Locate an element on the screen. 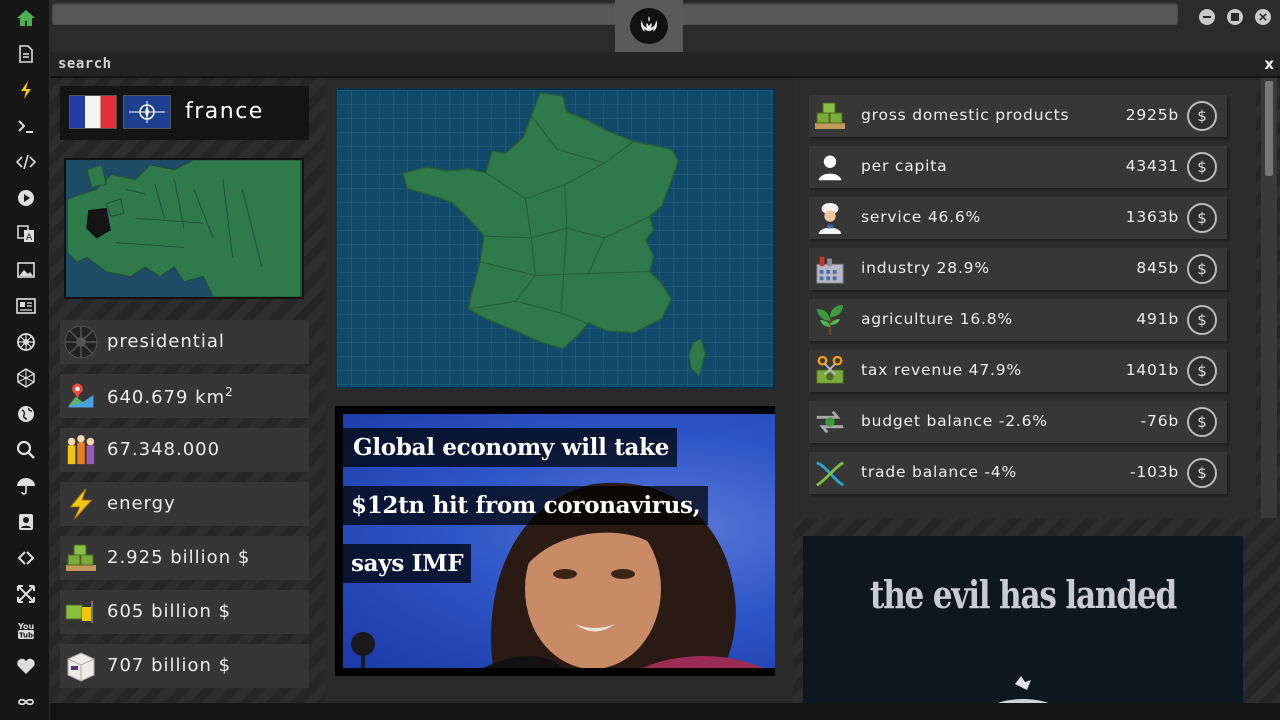 The height and width of the screenshot is (720, 1280). money-pallet-icon is located at coordinates (830, 116).